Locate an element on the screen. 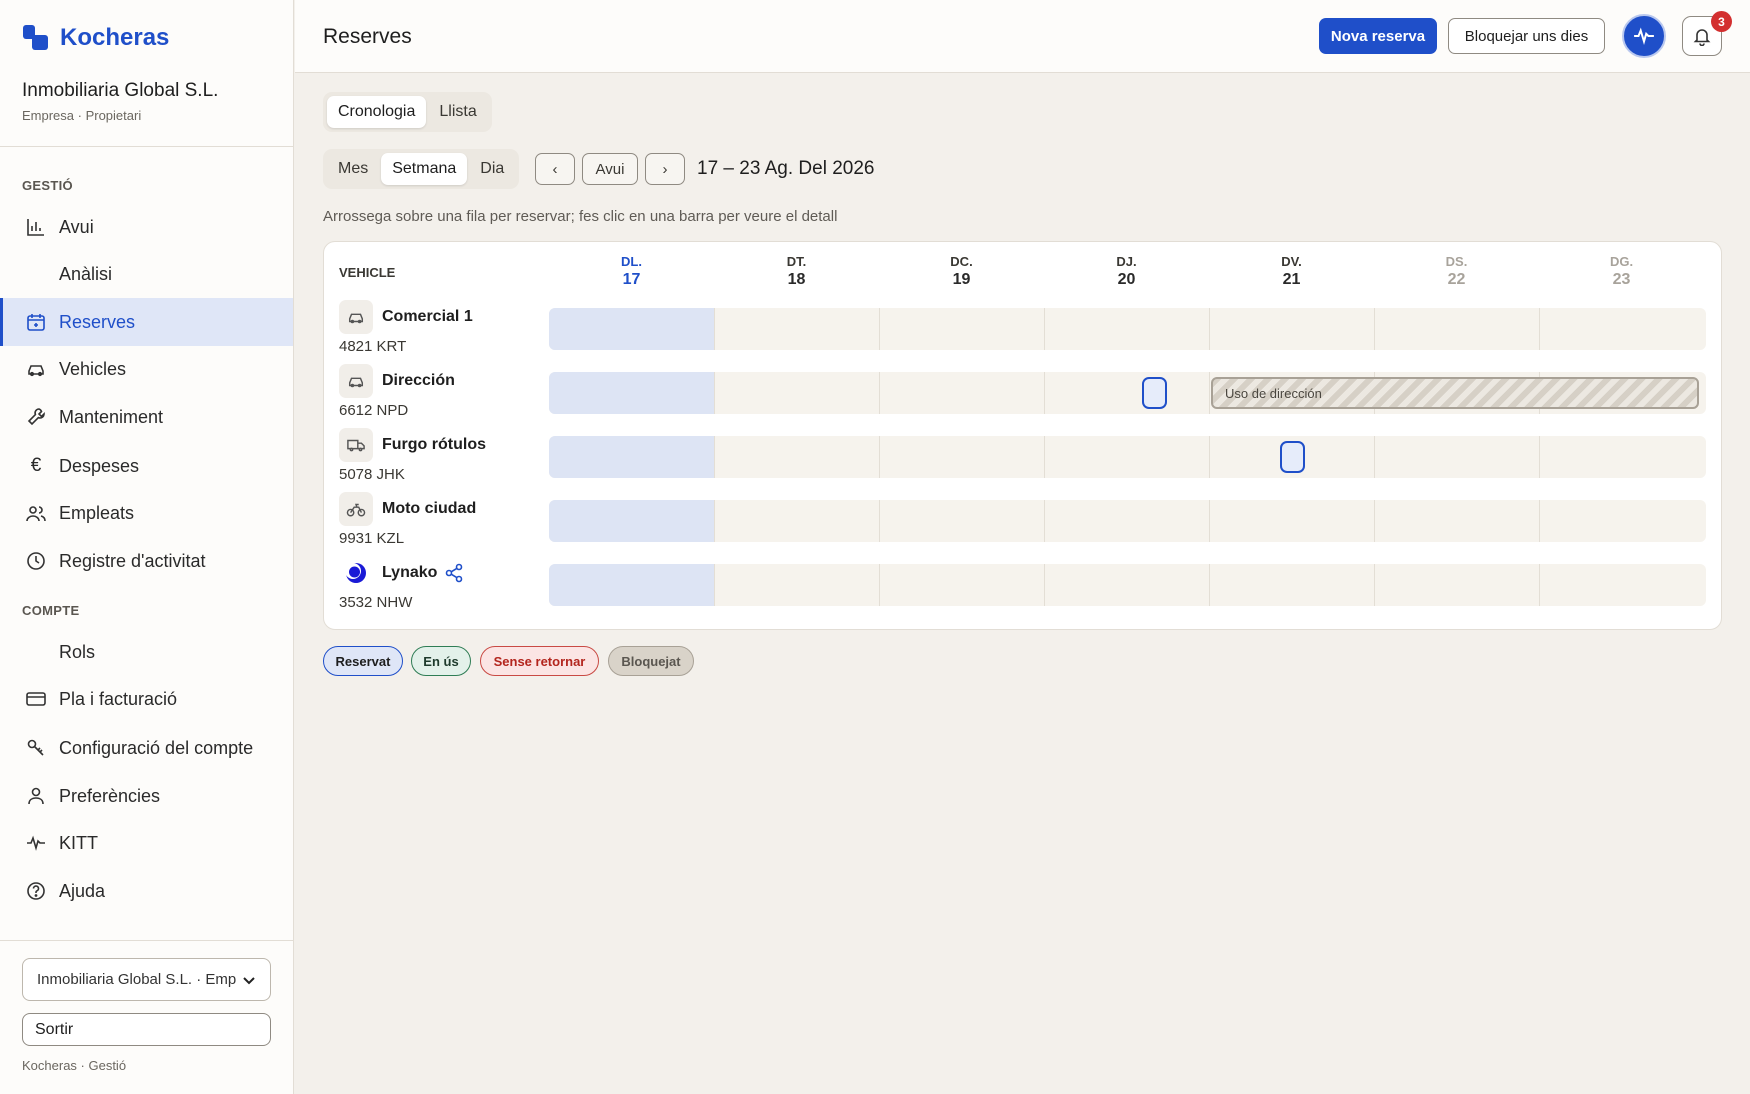  sidebar-item-avui: Avui is located at coordinates (146, 227).